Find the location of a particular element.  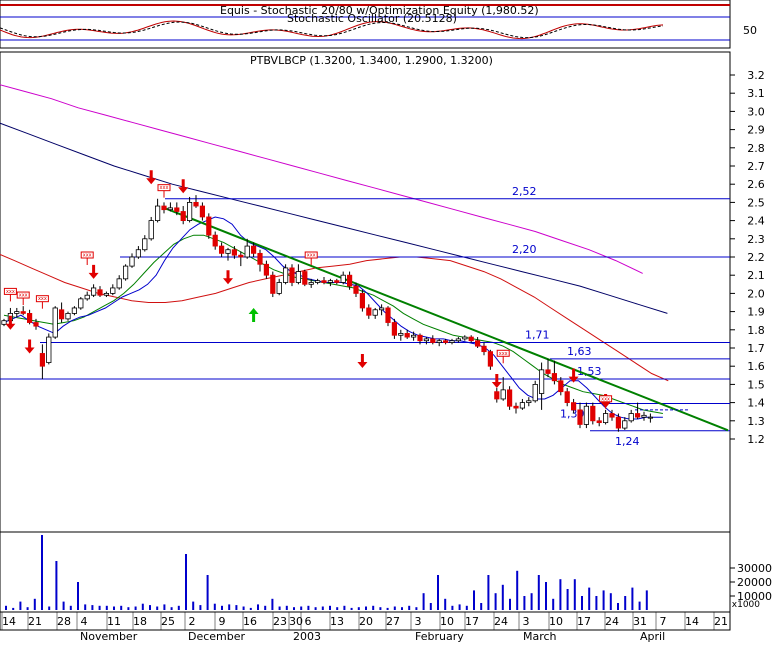

x-tick-label: 14 is located at coordinates (9, 621).